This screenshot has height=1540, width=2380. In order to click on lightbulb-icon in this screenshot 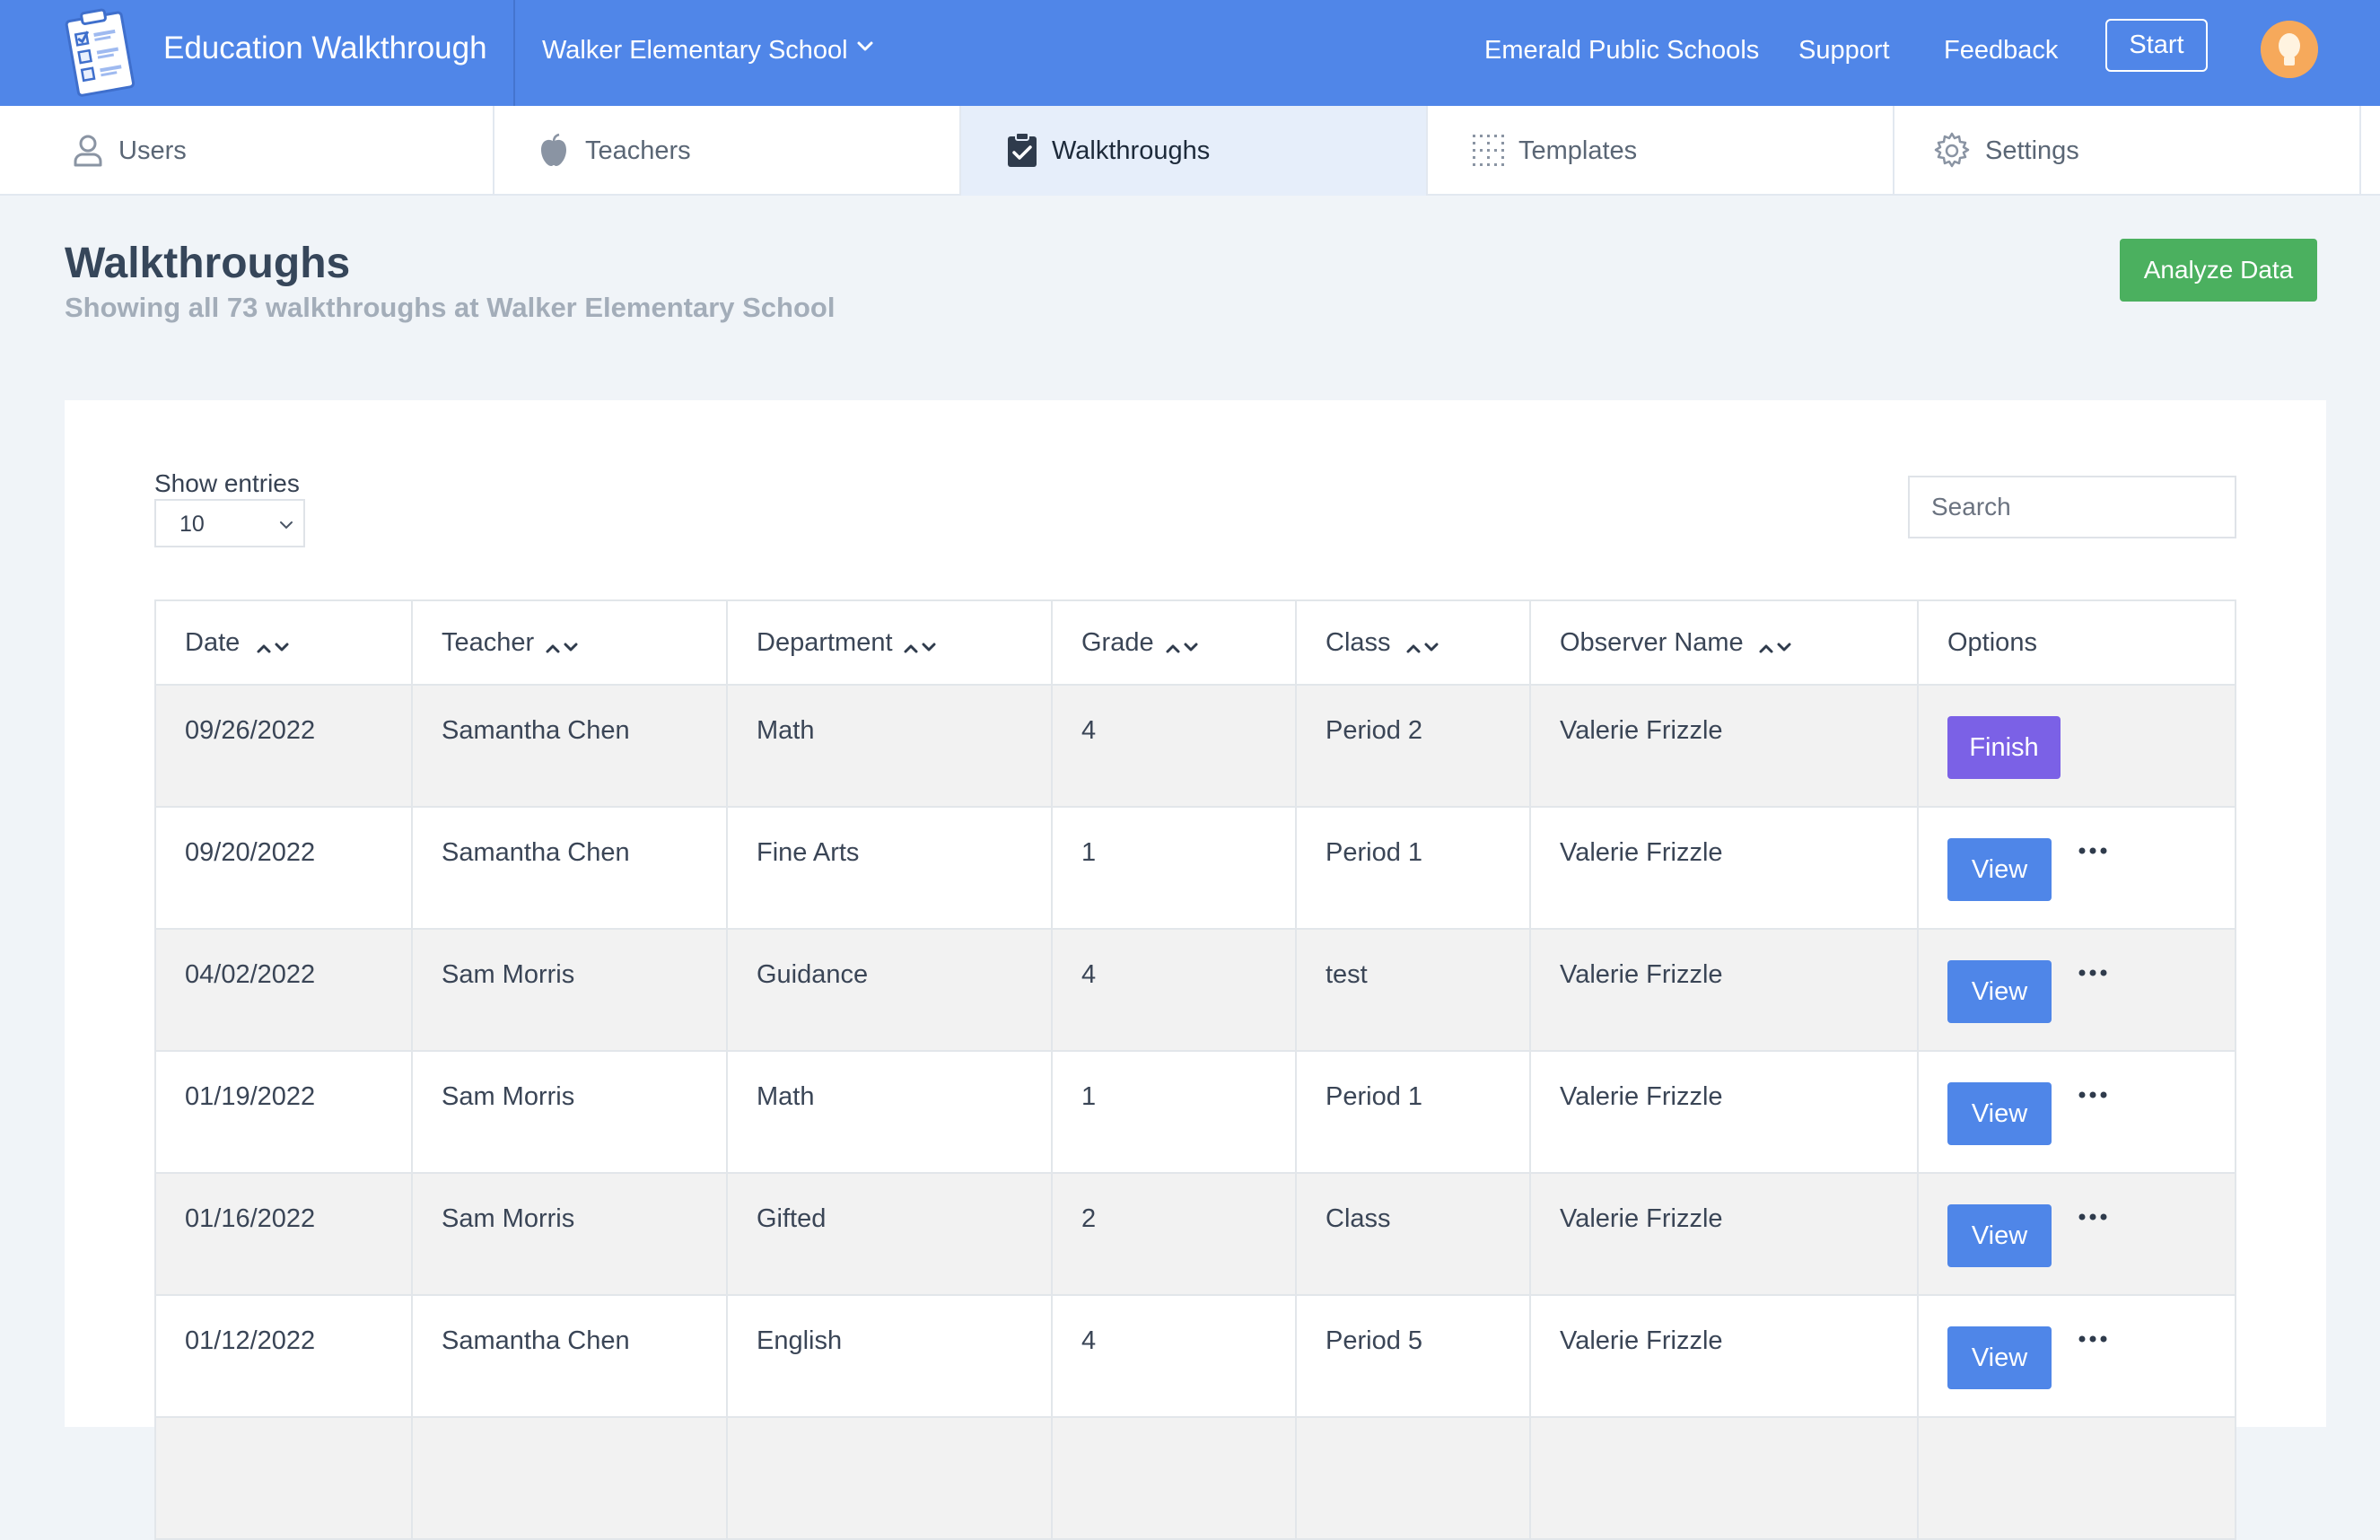, I will do `click(2289, 49)`.